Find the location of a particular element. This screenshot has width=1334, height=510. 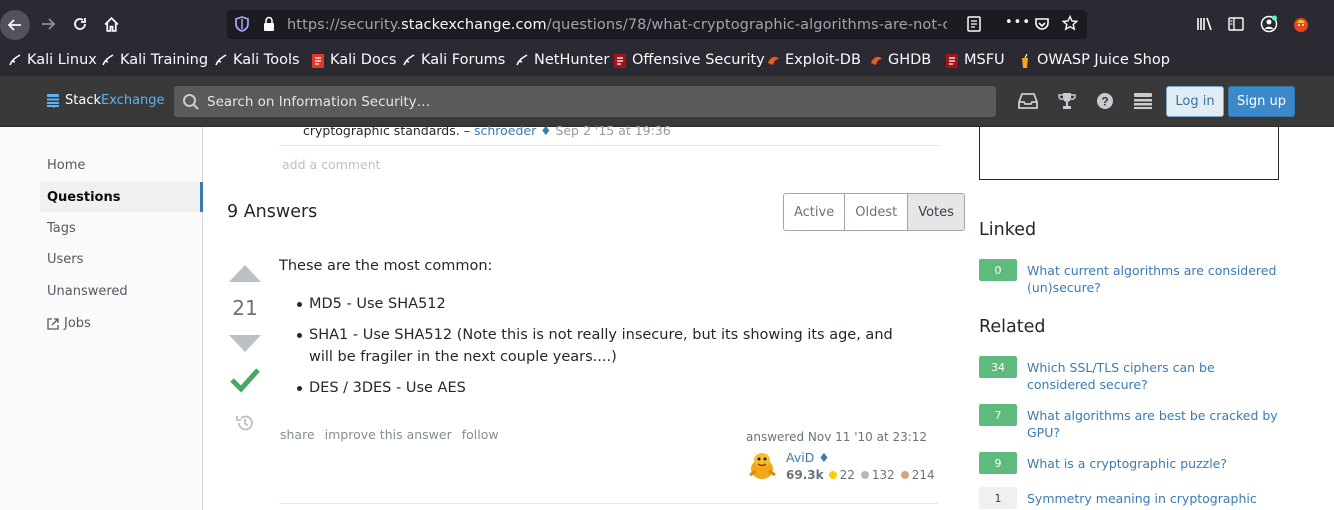

sidebar-item-home: Home is located at coordinates (66, 165).